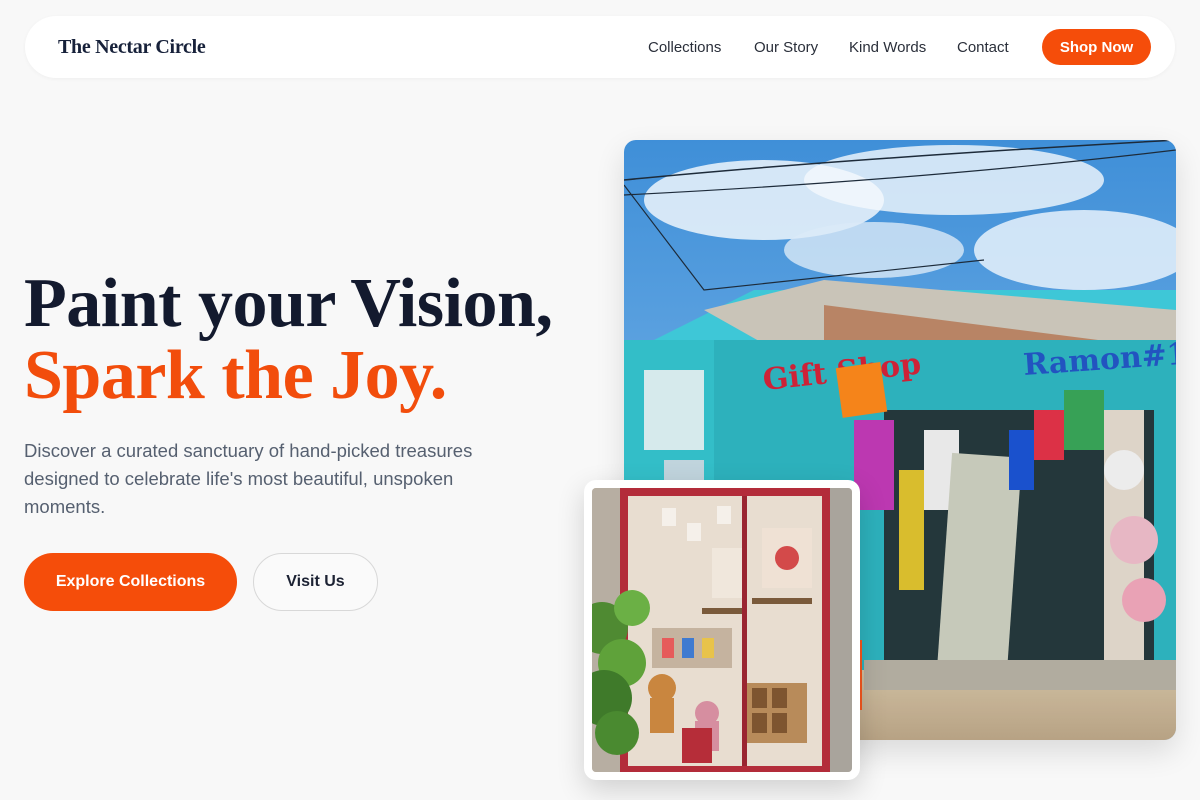 Image resolution: width=1200 pixels, height=800 pixels. Describe the element at coordinates (684, 47) in the screenshot. I see `nav-link-collections: Collections` at that location.